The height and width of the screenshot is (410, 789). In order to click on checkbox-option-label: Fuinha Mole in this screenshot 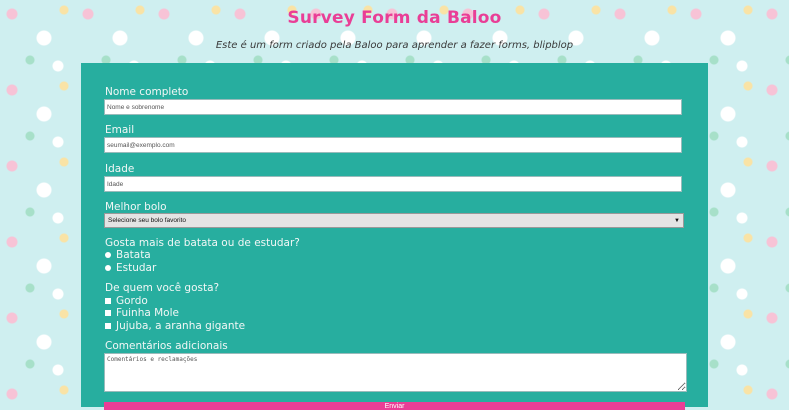, I will do `click(147, 313)`.